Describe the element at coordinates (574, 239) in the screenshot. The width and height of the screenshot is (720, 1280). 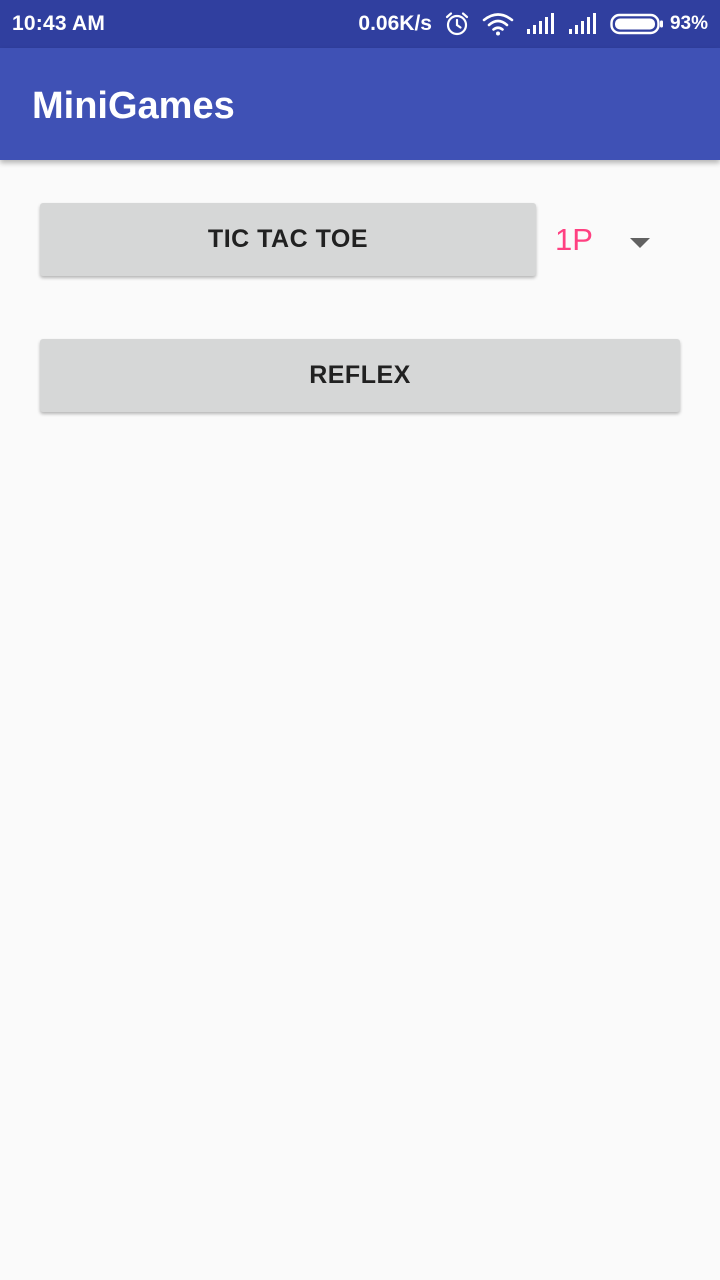
I see `players-spinner-value: 1P` at that location.